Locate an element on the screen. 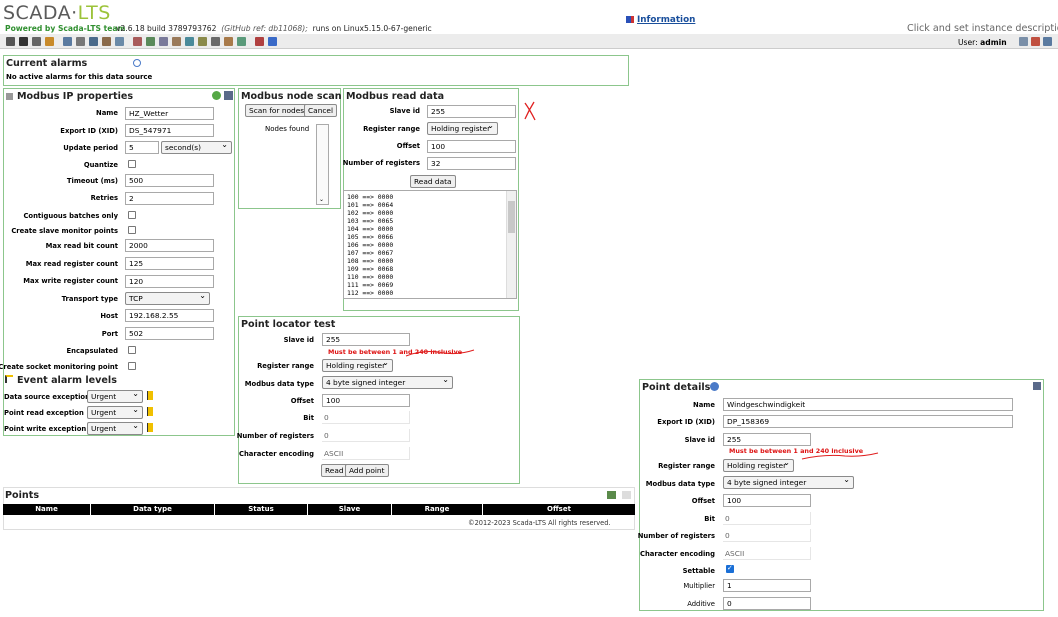 This screenshot has width=1058, height=617. import-export-icon is located at coordinates (241, 41).